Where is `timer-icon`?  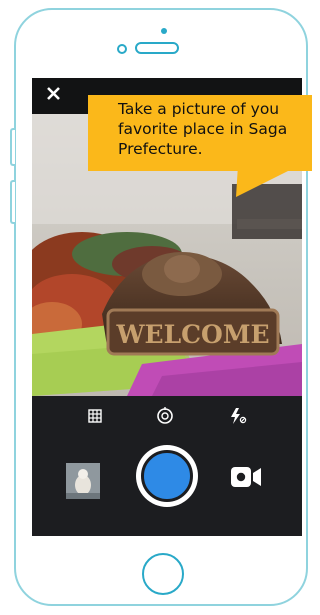 timer-icon is located at coordinates (165, 416).